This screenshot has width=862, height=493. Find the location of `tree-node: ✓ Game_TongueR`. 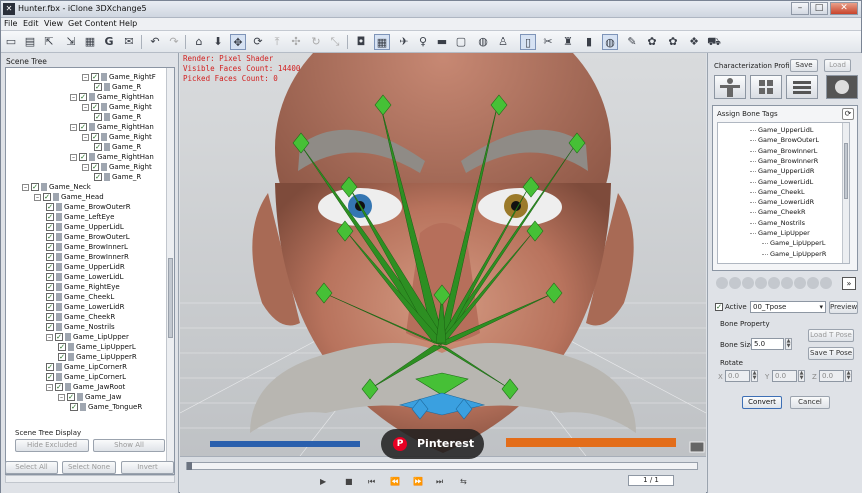

tree-node: ✓ Game_TongueR is located at coordinates (106, 407).